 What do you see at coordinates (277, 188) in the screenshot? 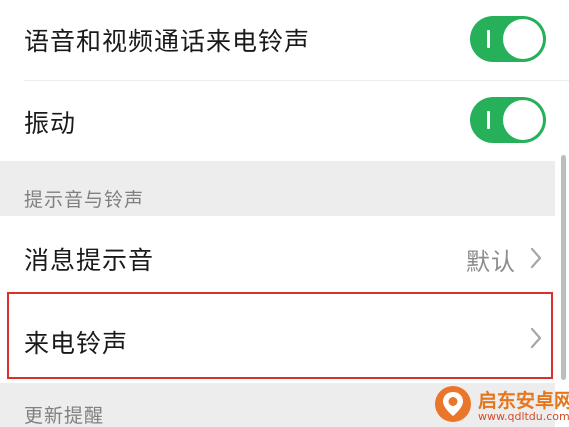
I see `sound-section-header: 提示音与铃声` at bounding box center [277, 188].